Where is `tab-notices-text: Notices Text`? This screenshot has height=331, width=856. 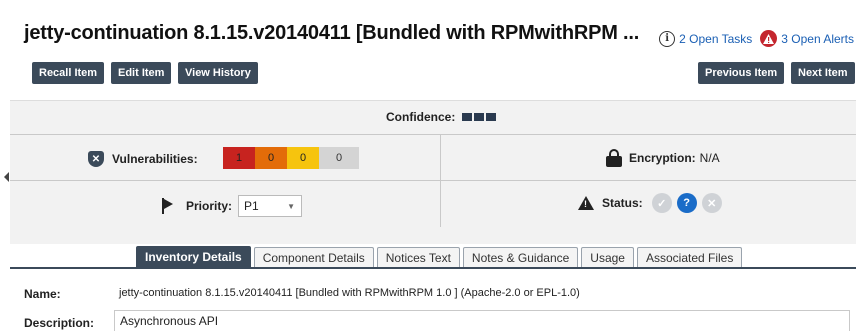 tab-notices-text: Notices Text is located at coordinates (418, 257).